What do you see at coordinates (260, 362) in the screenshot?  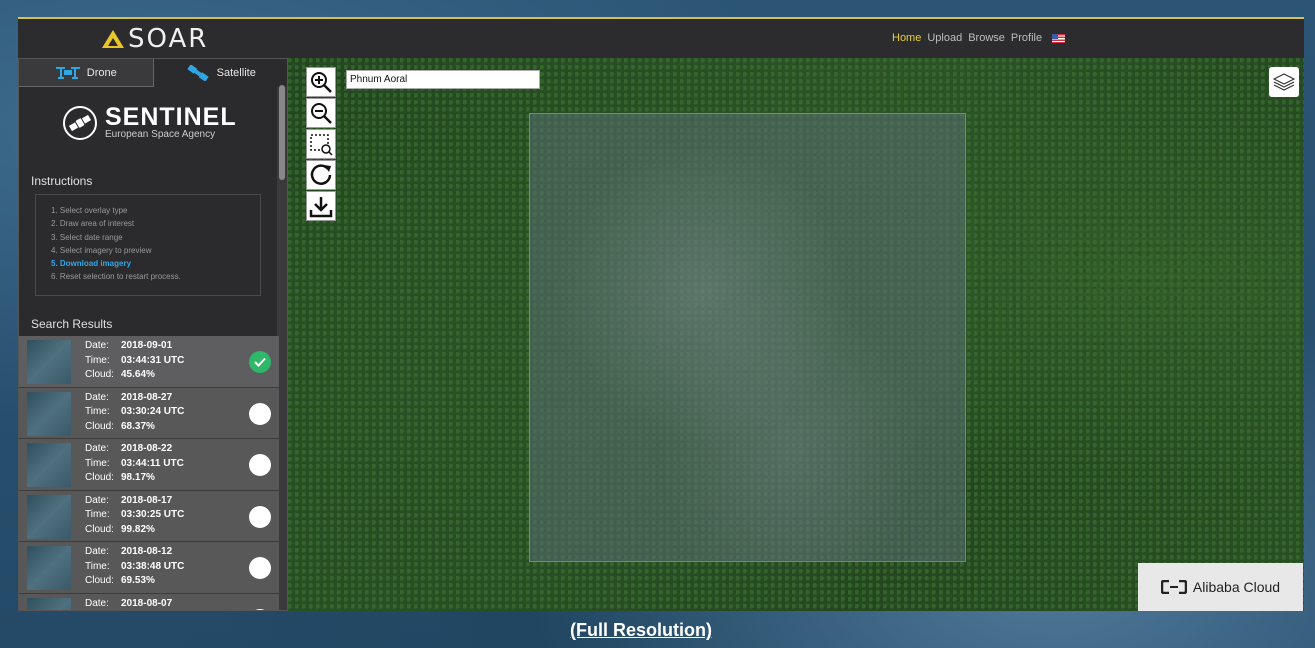 I see `checkmark-icon` at bounding box center [260, 362].